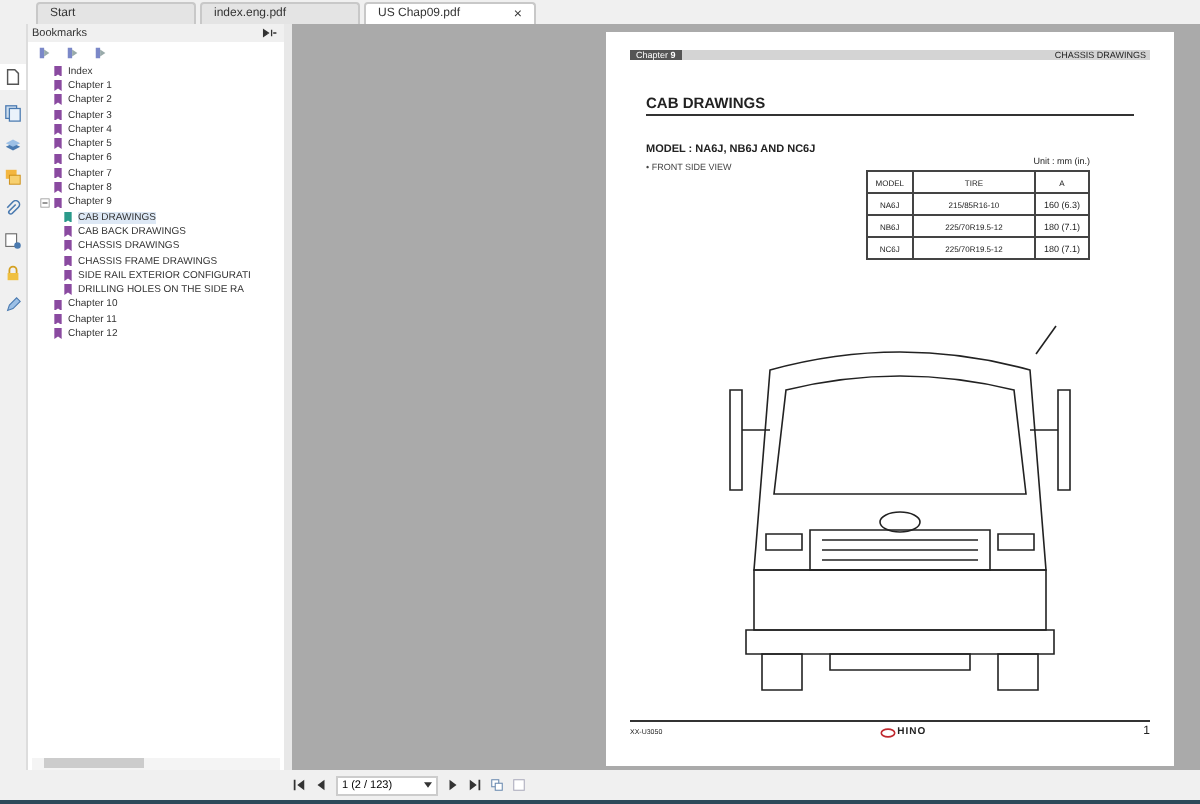 The height and width of the screenshot is (804, 1200). I want to click on horizontal-scrollbar, so click(156, 764).